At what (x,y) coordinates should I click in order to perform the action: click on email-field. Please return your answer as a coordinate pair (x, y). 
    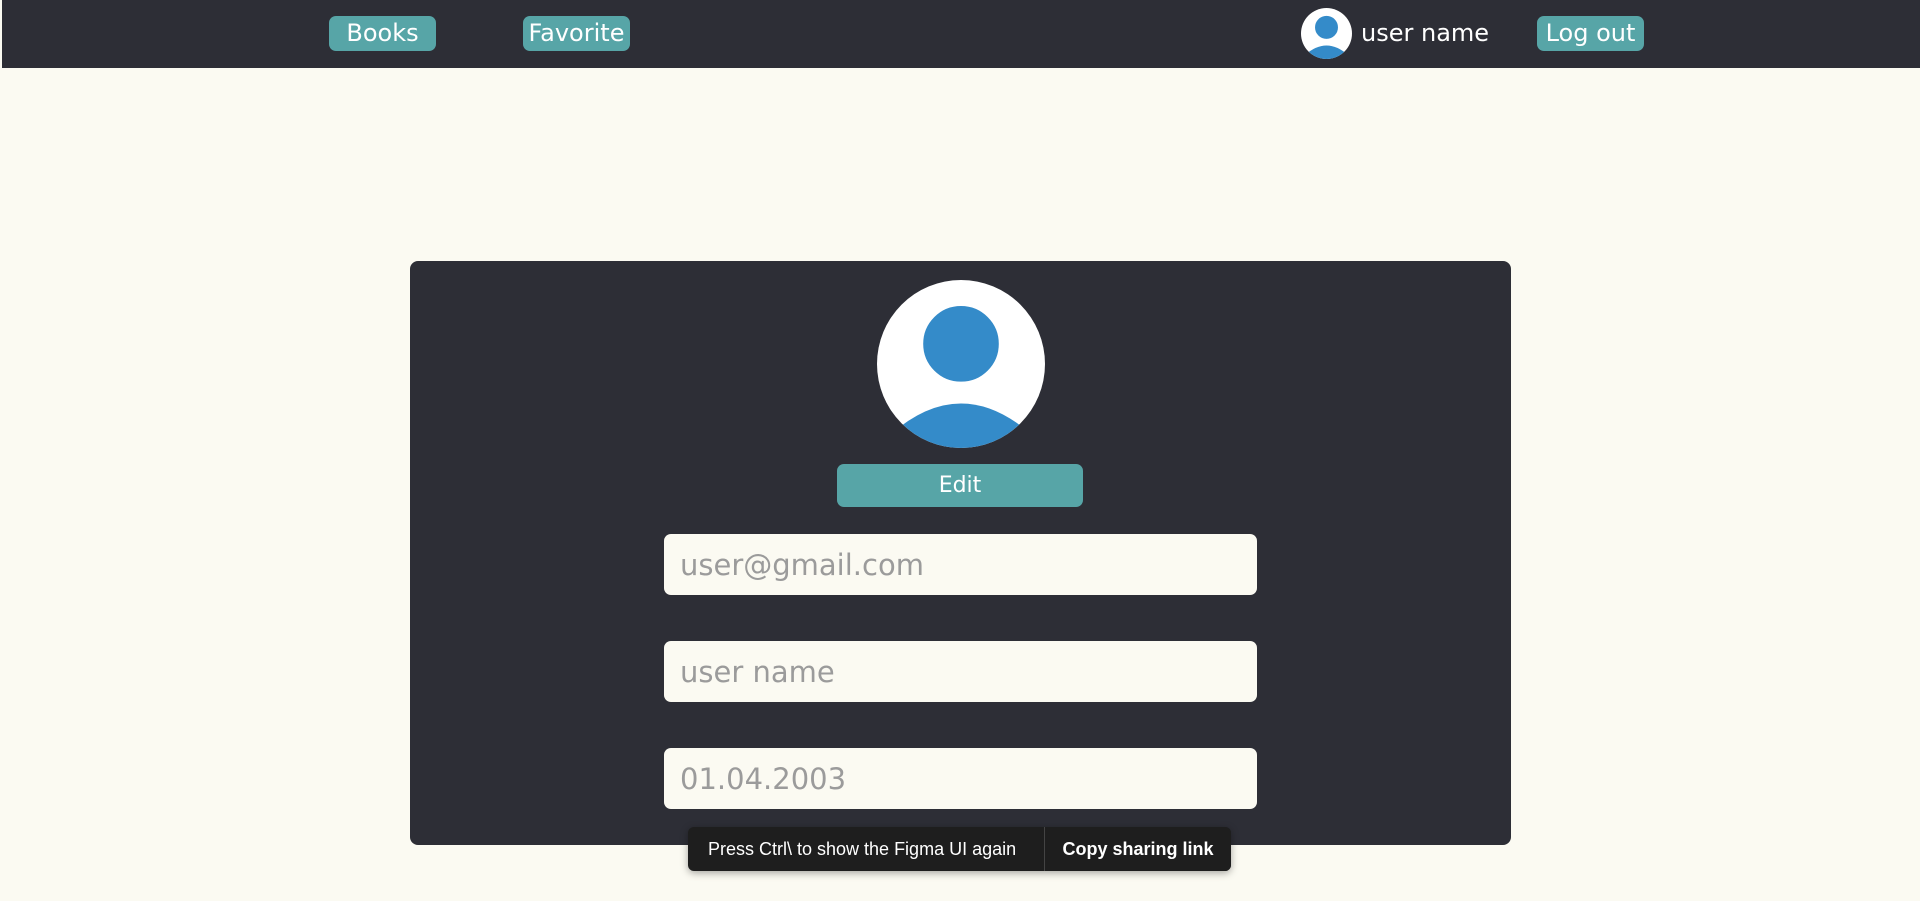
    Looking at the image, I should click on (960, 564).